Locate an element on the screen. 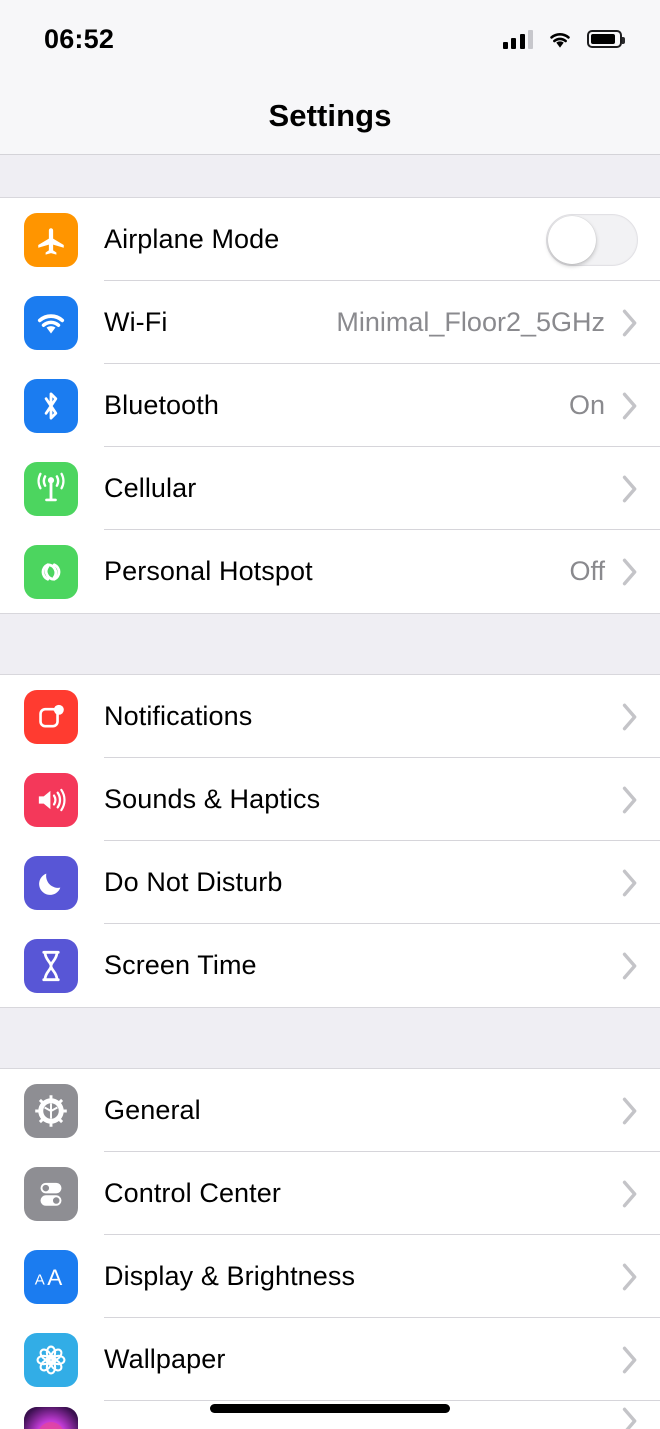 Image resolution: width=660 pixels, height=1429 pixels. airplane-mode-toggle is located at coordinates (592, 239).